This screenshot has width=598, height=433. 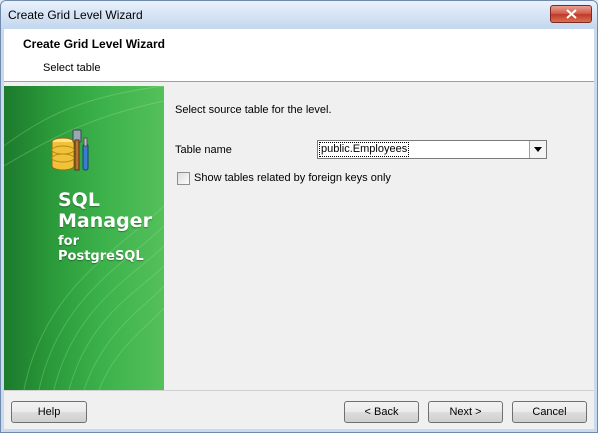 I want to click on cancel-button: Cancel, so click(x=549, y=412).